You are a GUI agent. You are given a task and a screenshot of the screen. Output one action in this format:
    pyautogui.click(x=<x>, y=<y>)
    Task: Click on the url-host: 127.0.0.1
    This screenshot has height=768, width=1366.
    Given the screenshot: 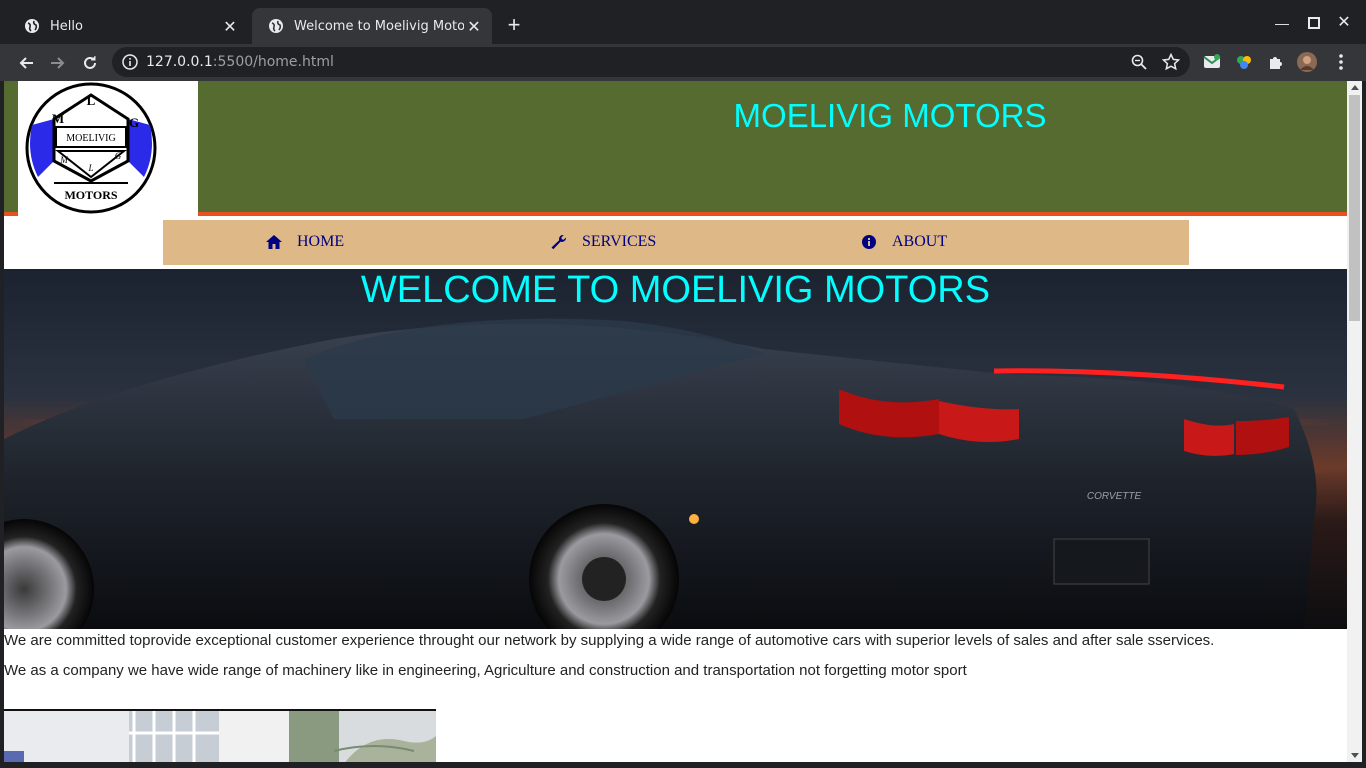 What is the action you would take?
    pyautogui.click(x=179, y=62)
    